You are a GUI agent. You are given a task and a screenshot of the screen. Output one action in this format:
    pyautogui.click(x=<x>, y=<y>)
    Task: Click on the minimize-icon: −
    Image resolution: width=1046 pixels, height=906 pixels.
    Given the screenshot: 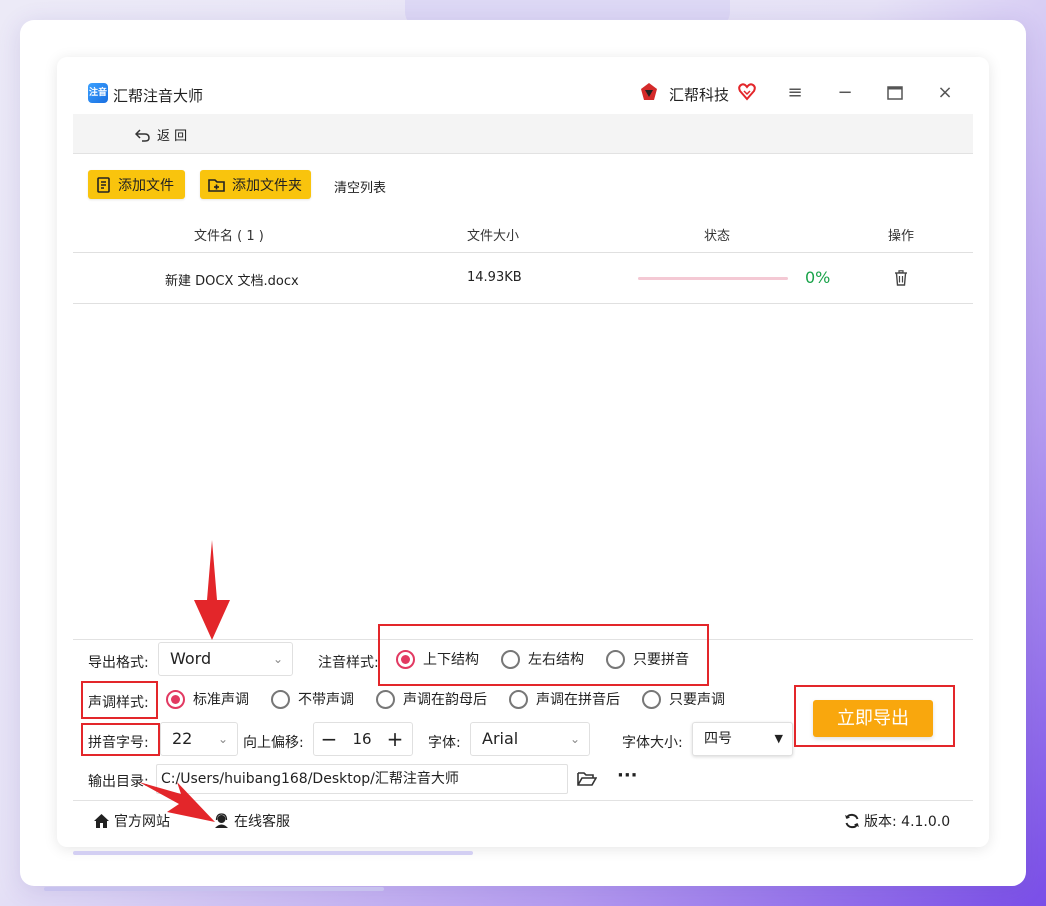 What is the action you would take?
    pyautogui.click(x=845, y=93)
    